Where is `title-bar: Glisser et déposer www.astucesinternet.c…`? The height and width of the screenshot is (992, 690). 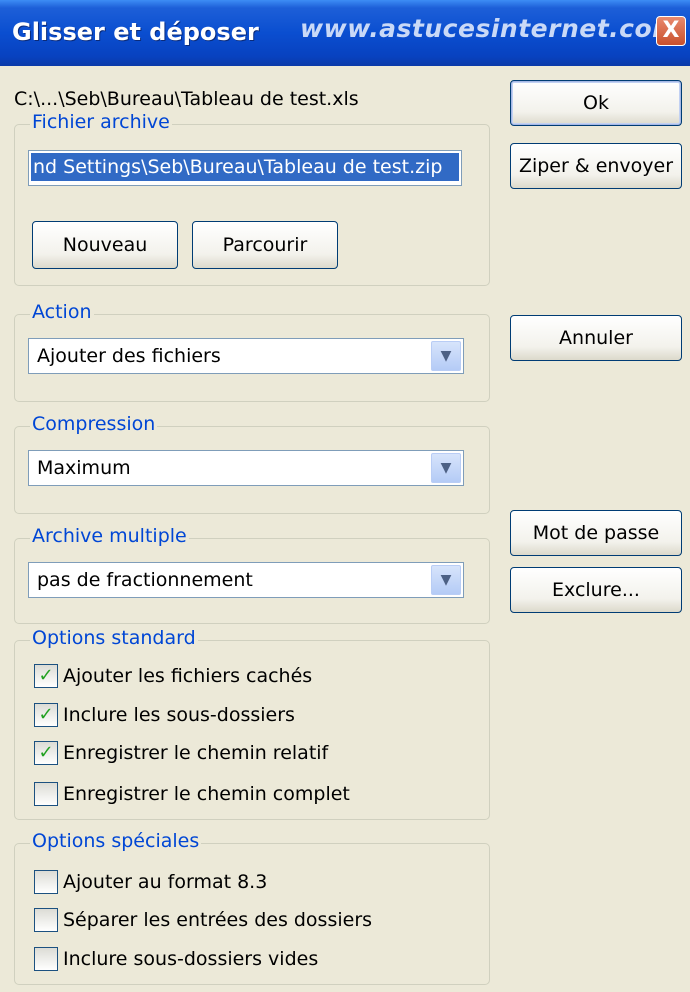 title-bar: Glisser et déposer www.astucesinternet.c… is located at coordinates (345, 33).